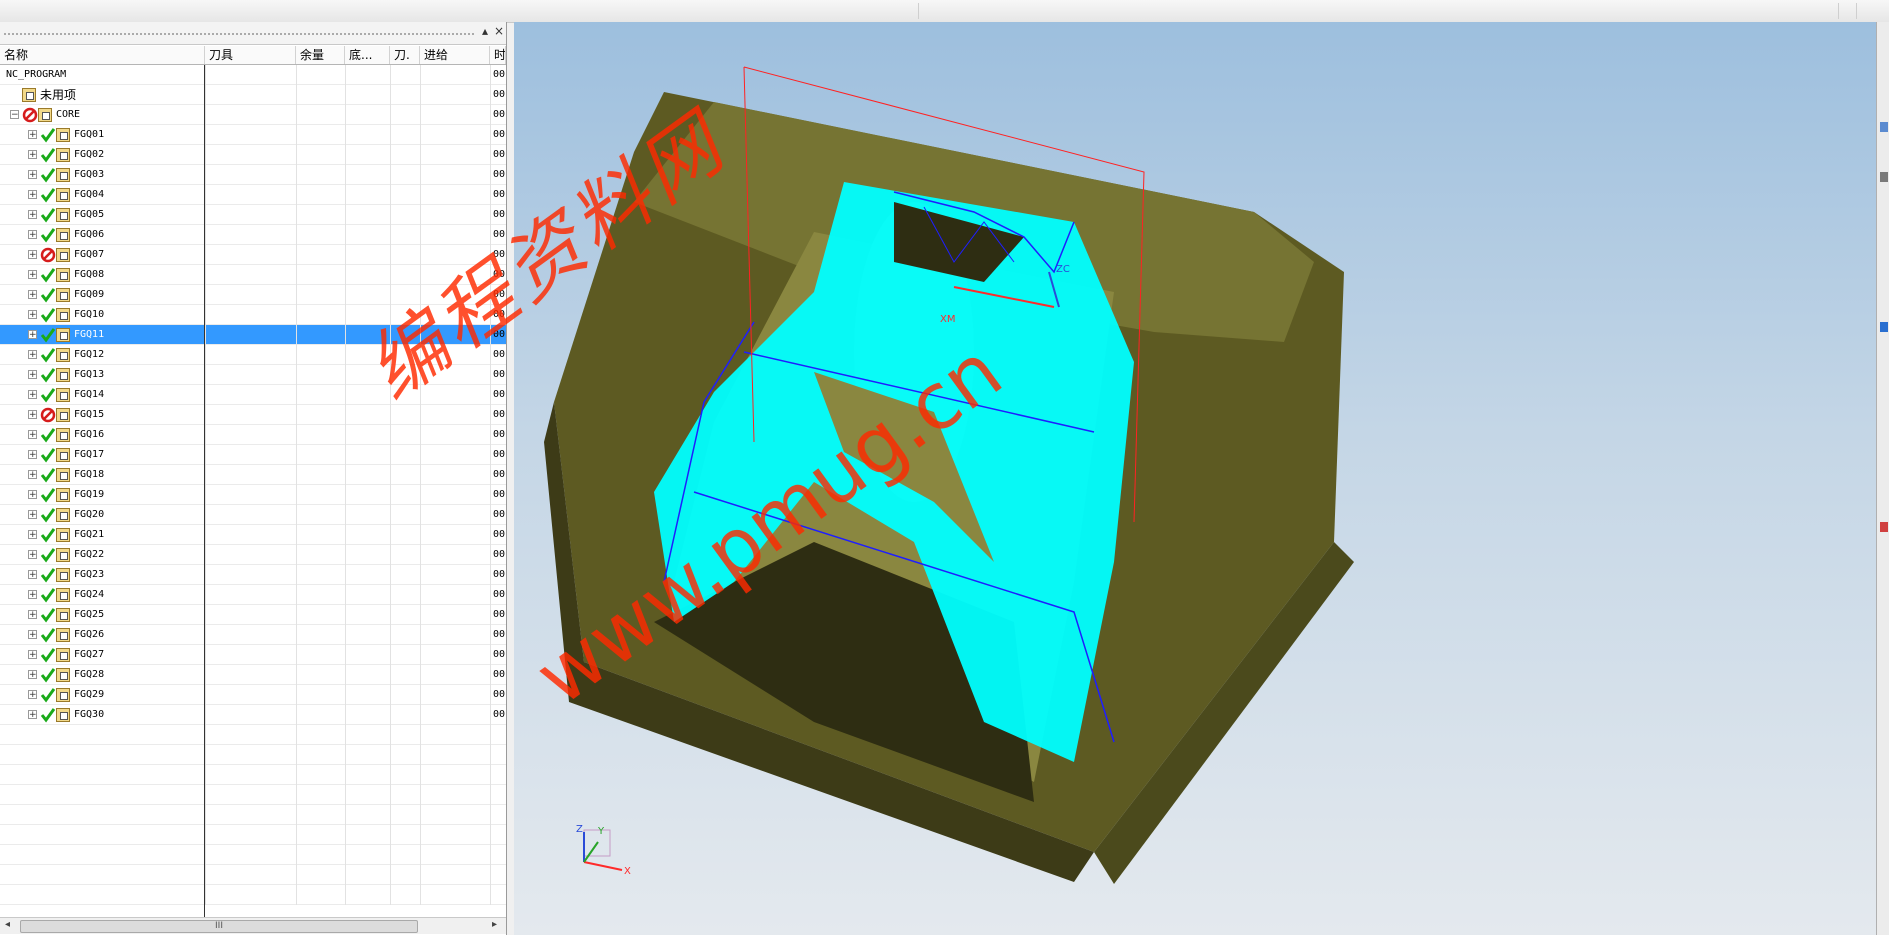  I want to click on tree-row: + FGQ05 00, so click(253, 215).